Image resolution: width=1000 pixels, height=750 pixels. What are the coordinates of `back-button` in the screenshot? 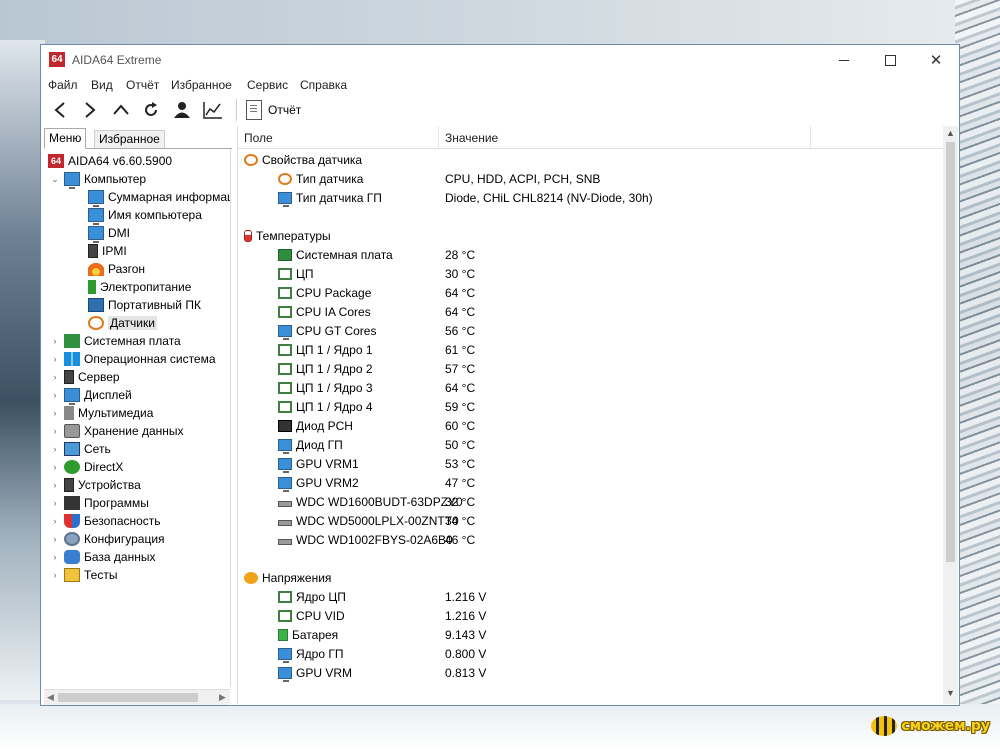 It's located at (60, 110).